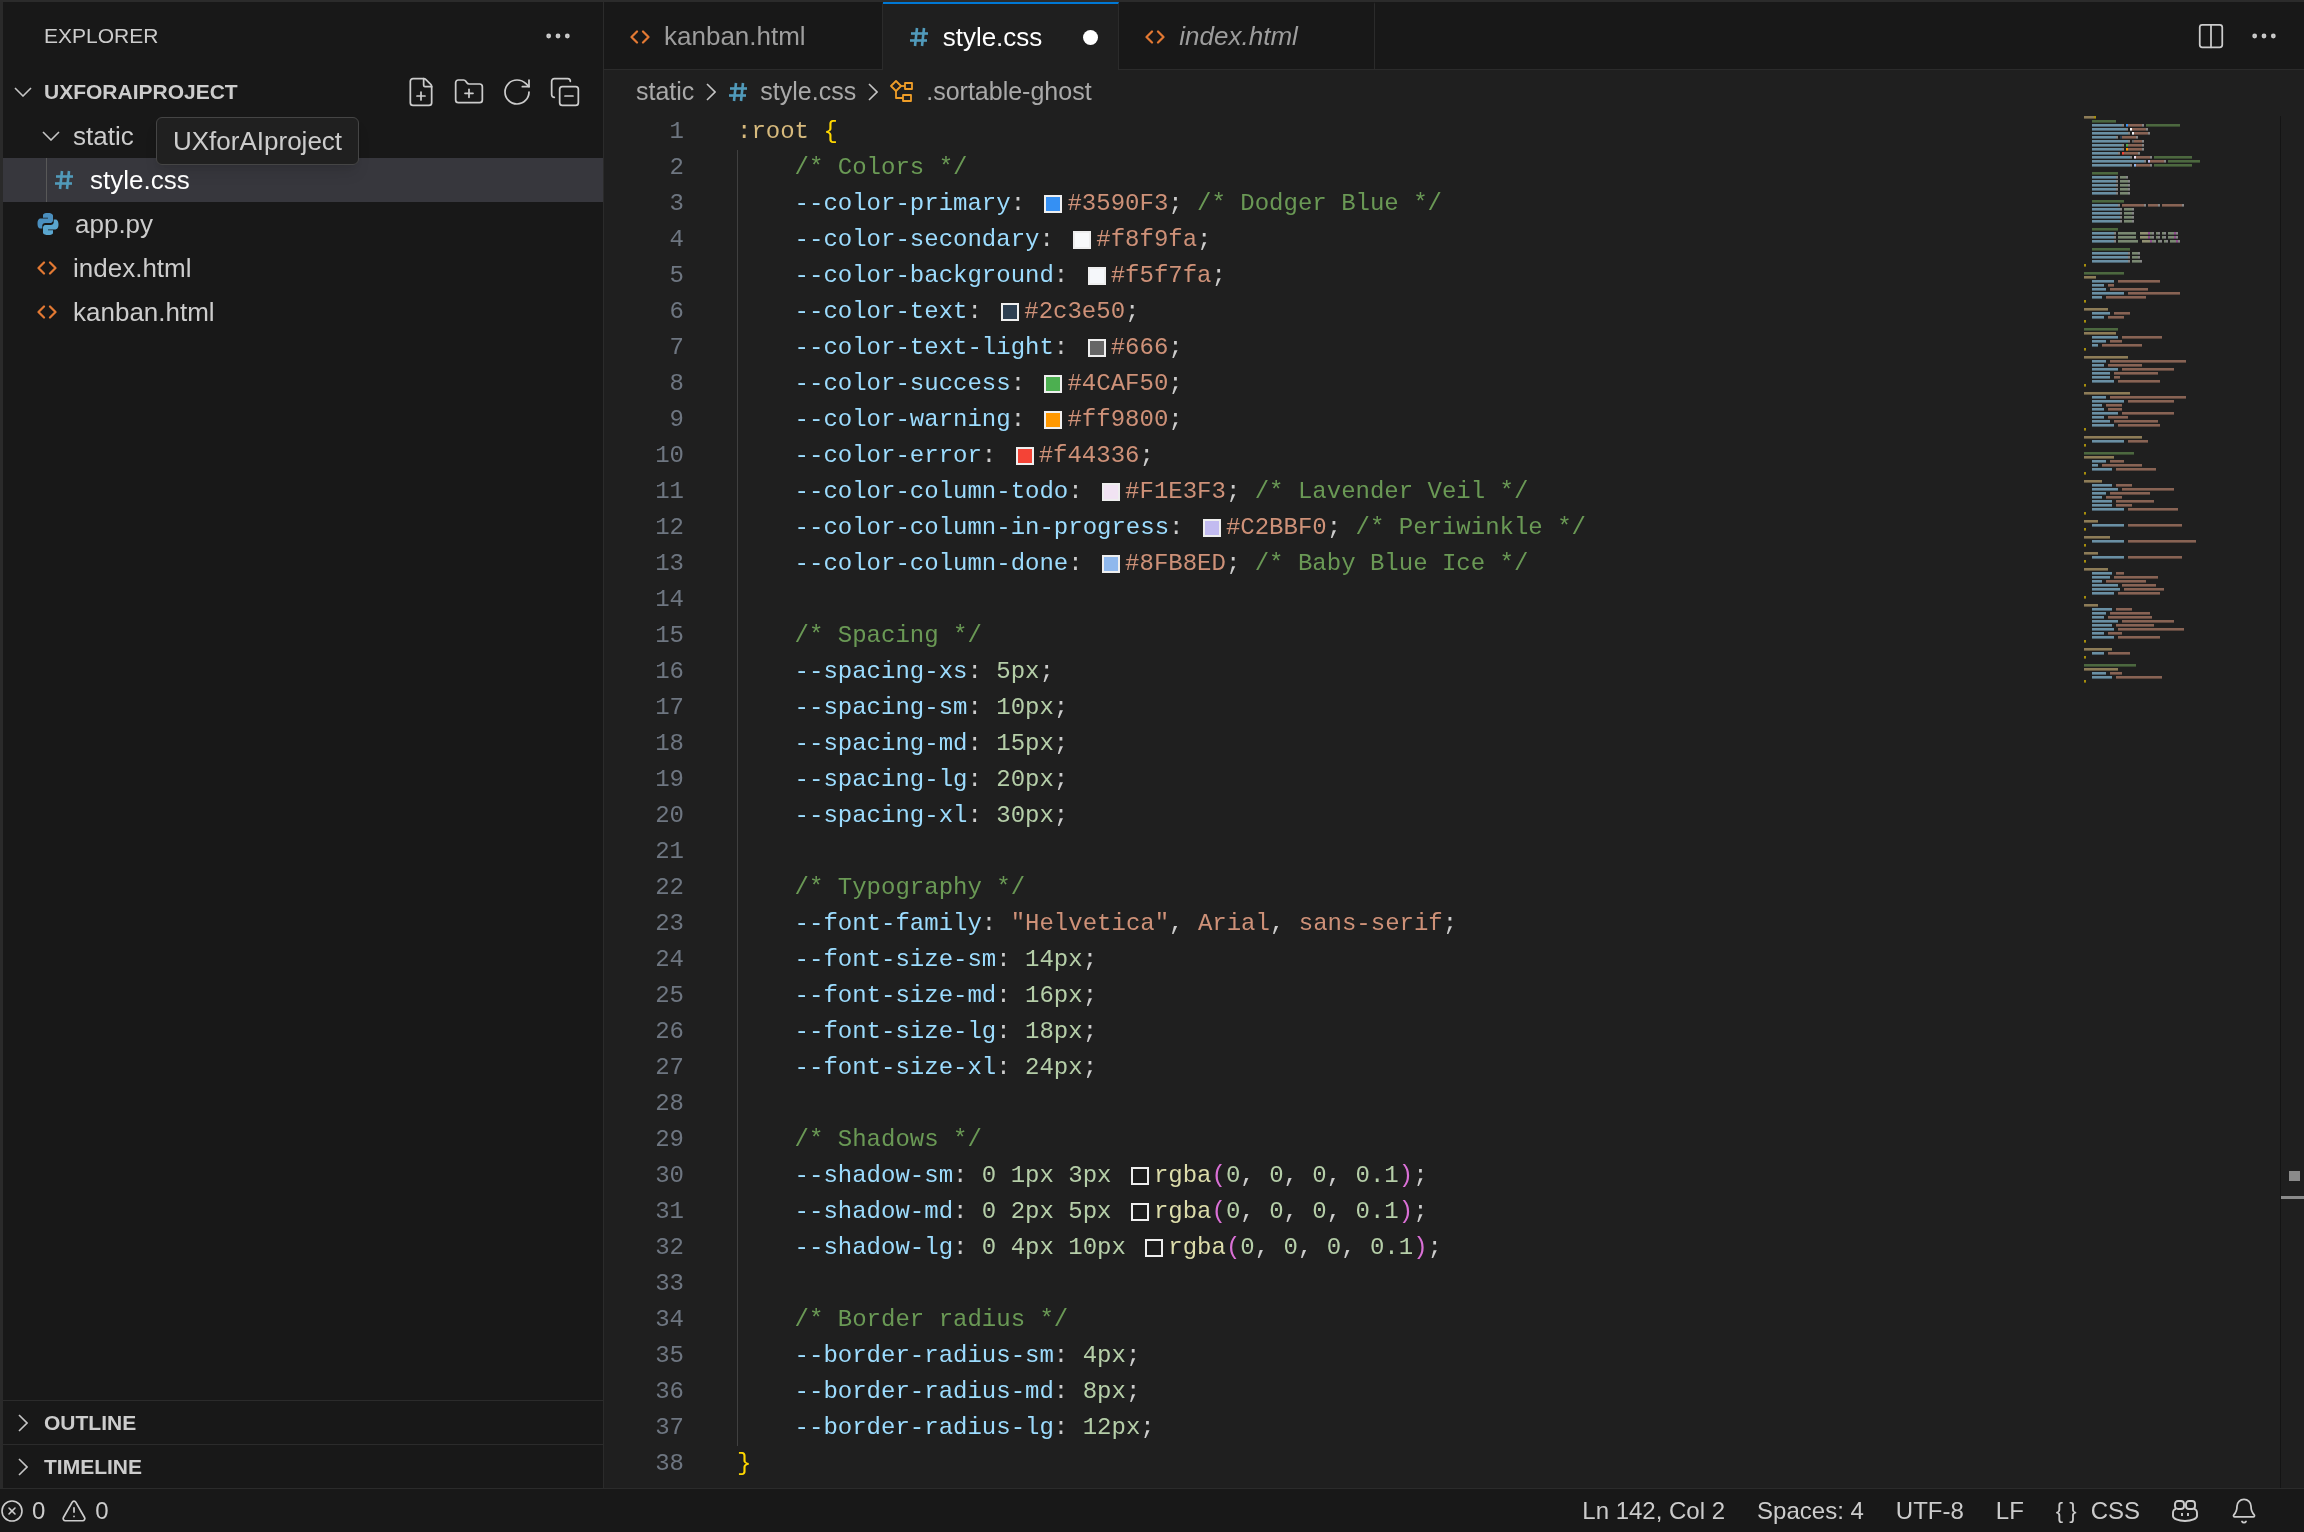 The height and width of the screenshot is (1532, 2304). Describe the element at coordinates (676, 384) in the screenshot. I see `line-number: 8` at that location.